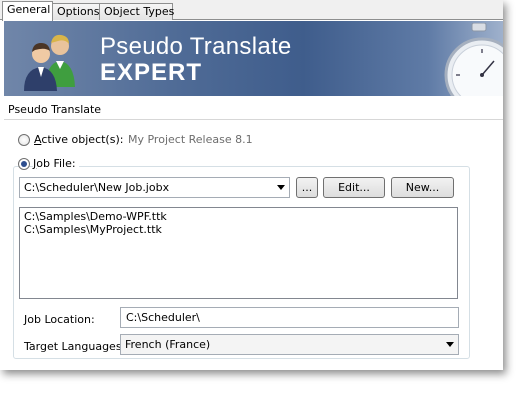 This screenshot has width=520, height=393. I want to click on active-object-label-text: ctive object(s):, so click(82, 139).